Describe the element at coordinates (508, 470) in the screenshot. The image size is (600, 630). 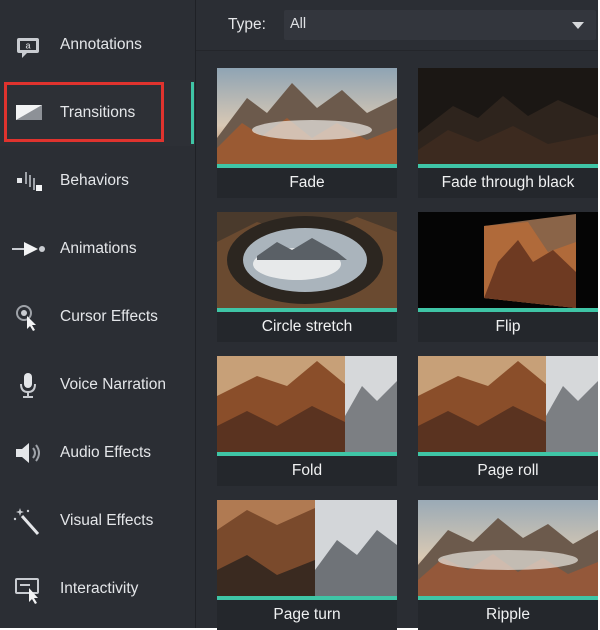
I see `transition-name: Page roll` at that location.